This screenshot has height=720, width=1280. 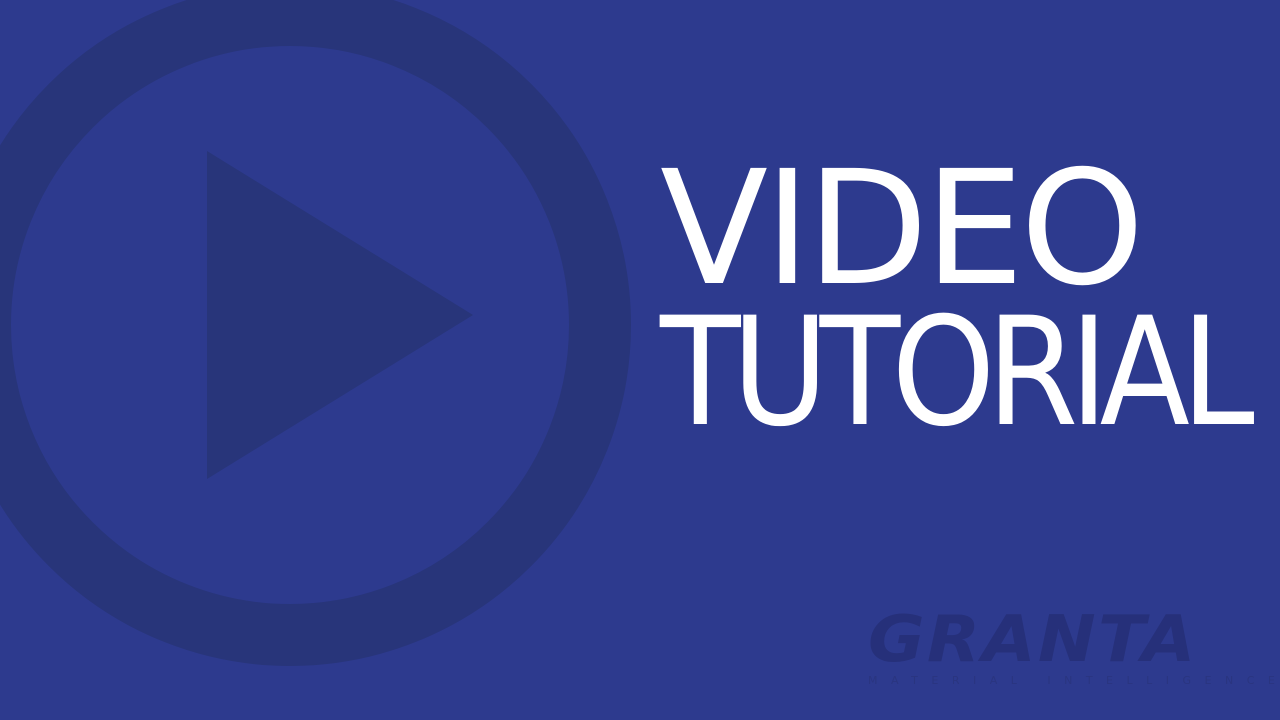 I want to click on title-line-video: VIDEO, so click(x=902, y=229).